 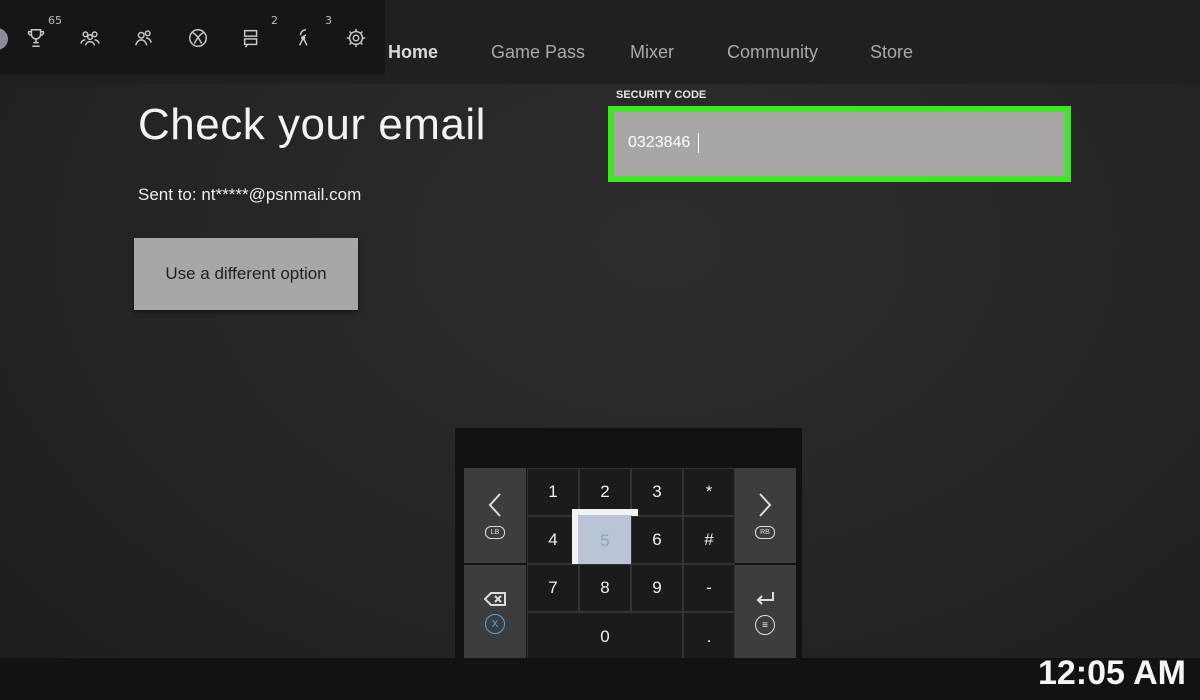 I want to click on clock: 12:05 AM, so click(x=1111, y=673).